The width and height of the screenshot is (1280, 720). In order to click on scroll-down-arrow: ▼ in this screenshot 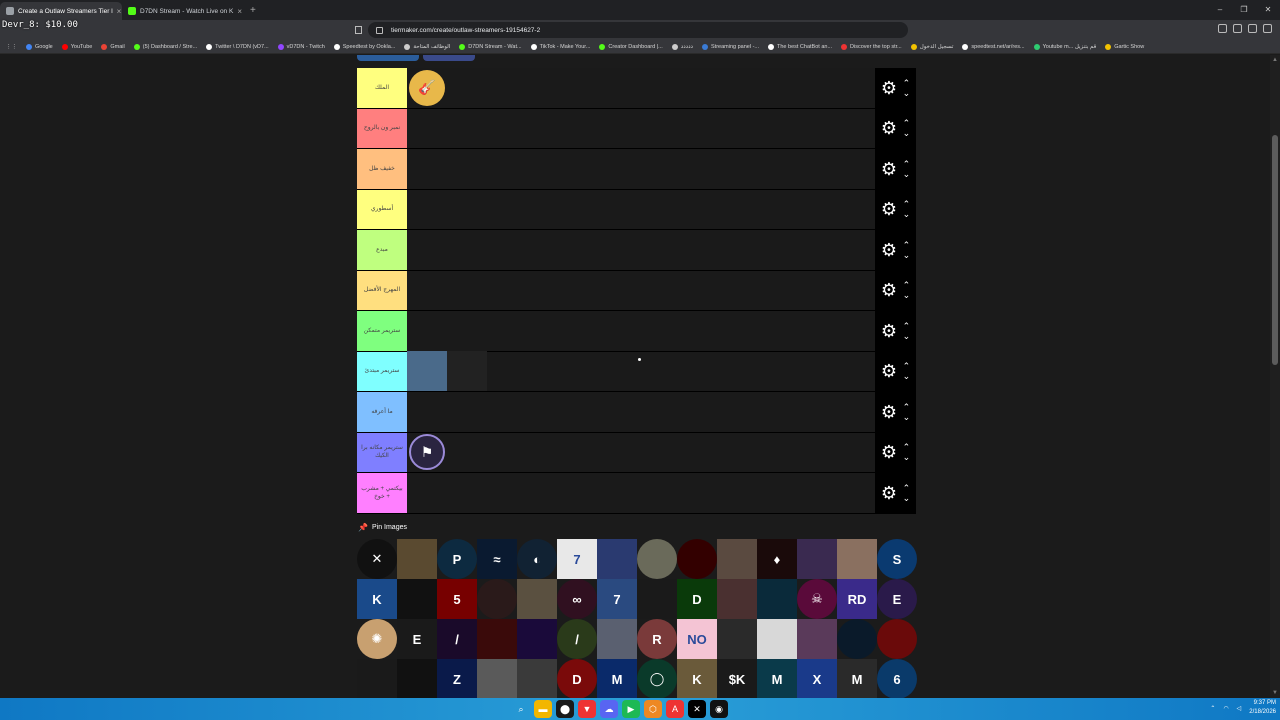, I will do `click(1275, 693)`.